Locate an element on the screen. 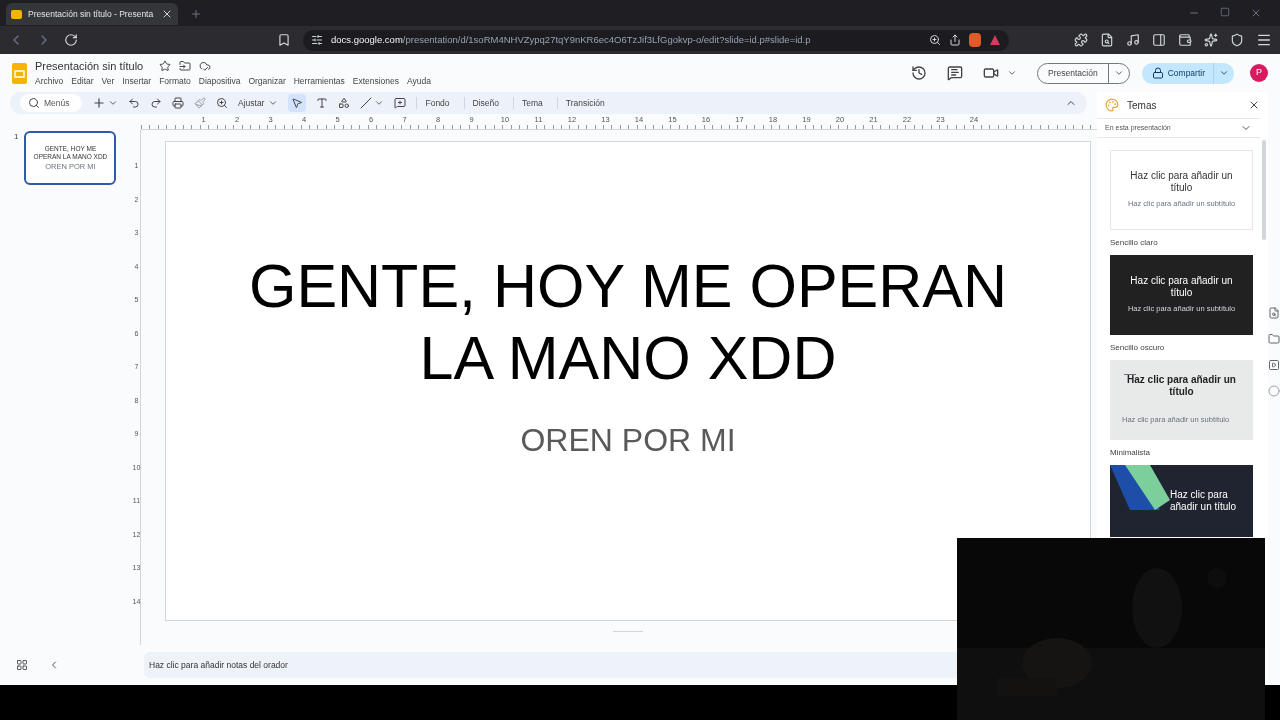 The width and height of the screenshot is (1280, 720). line-icon is located at coordinates (366, 103).